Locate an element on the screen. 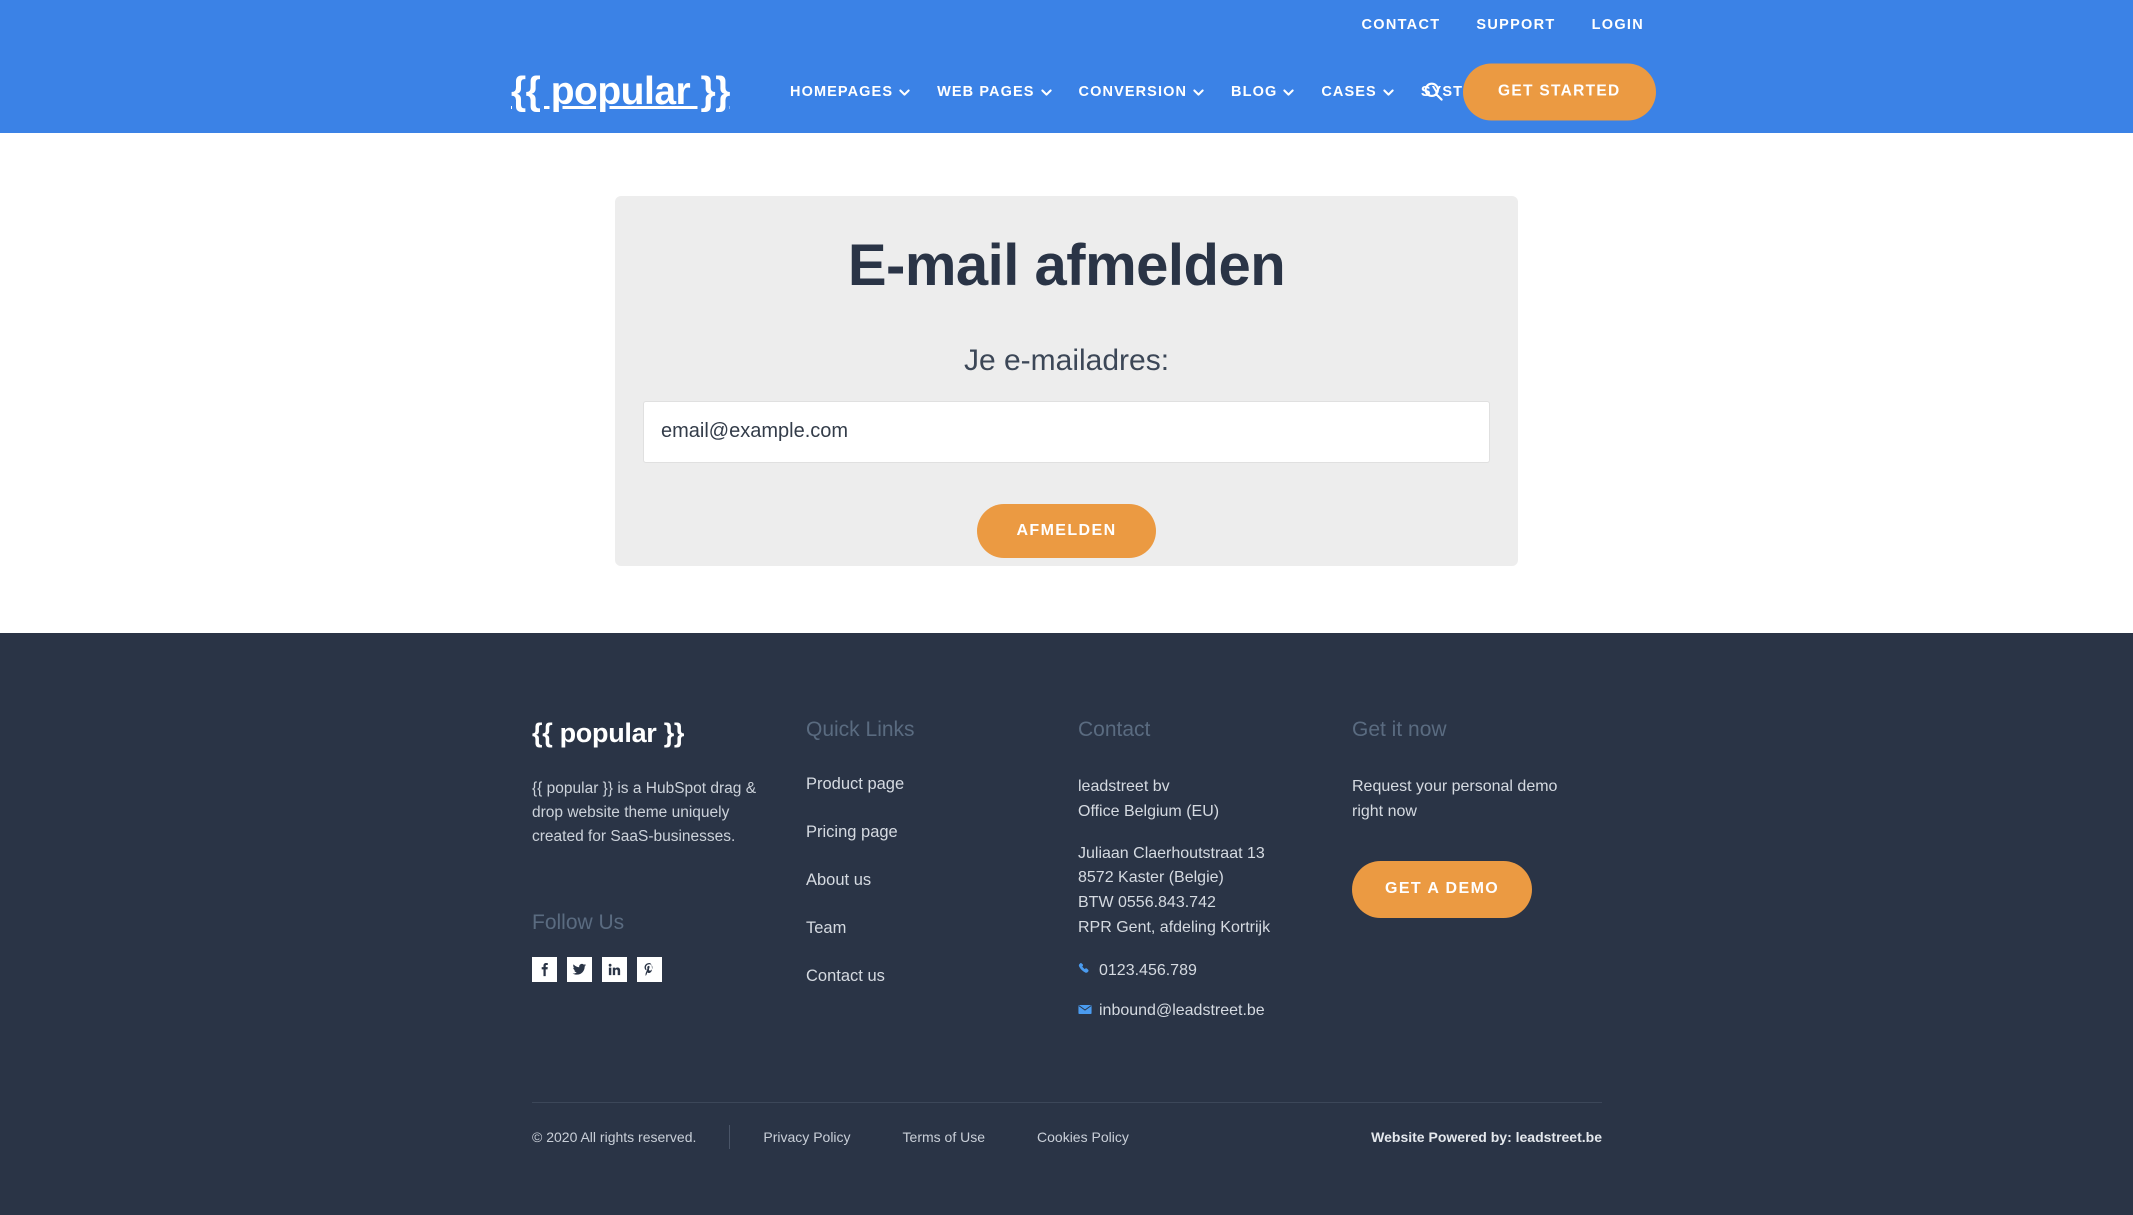  bottom-link-cookies-policy: Cookies Policy is located at coordinates (1083, 1137).